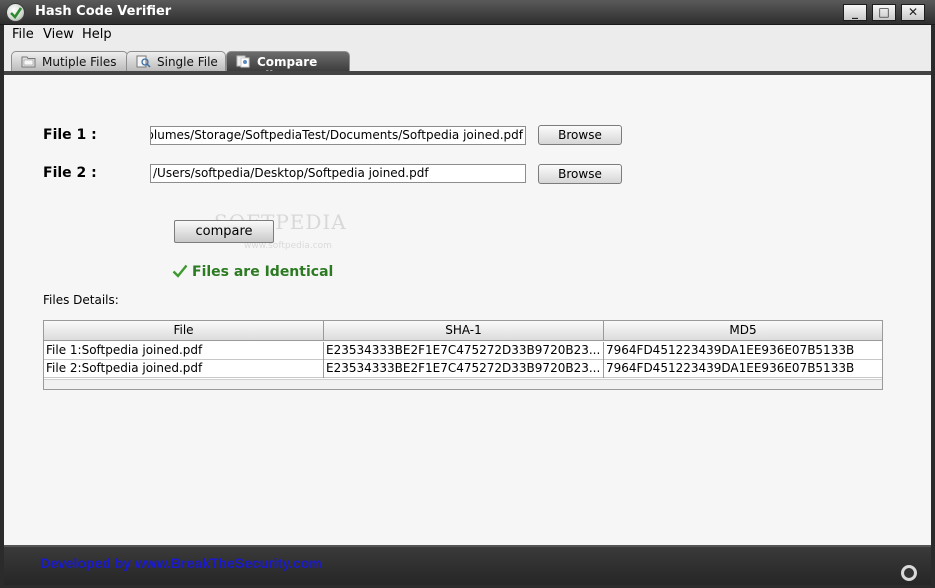  I want to click on app-check-icon, so click(15, 12).